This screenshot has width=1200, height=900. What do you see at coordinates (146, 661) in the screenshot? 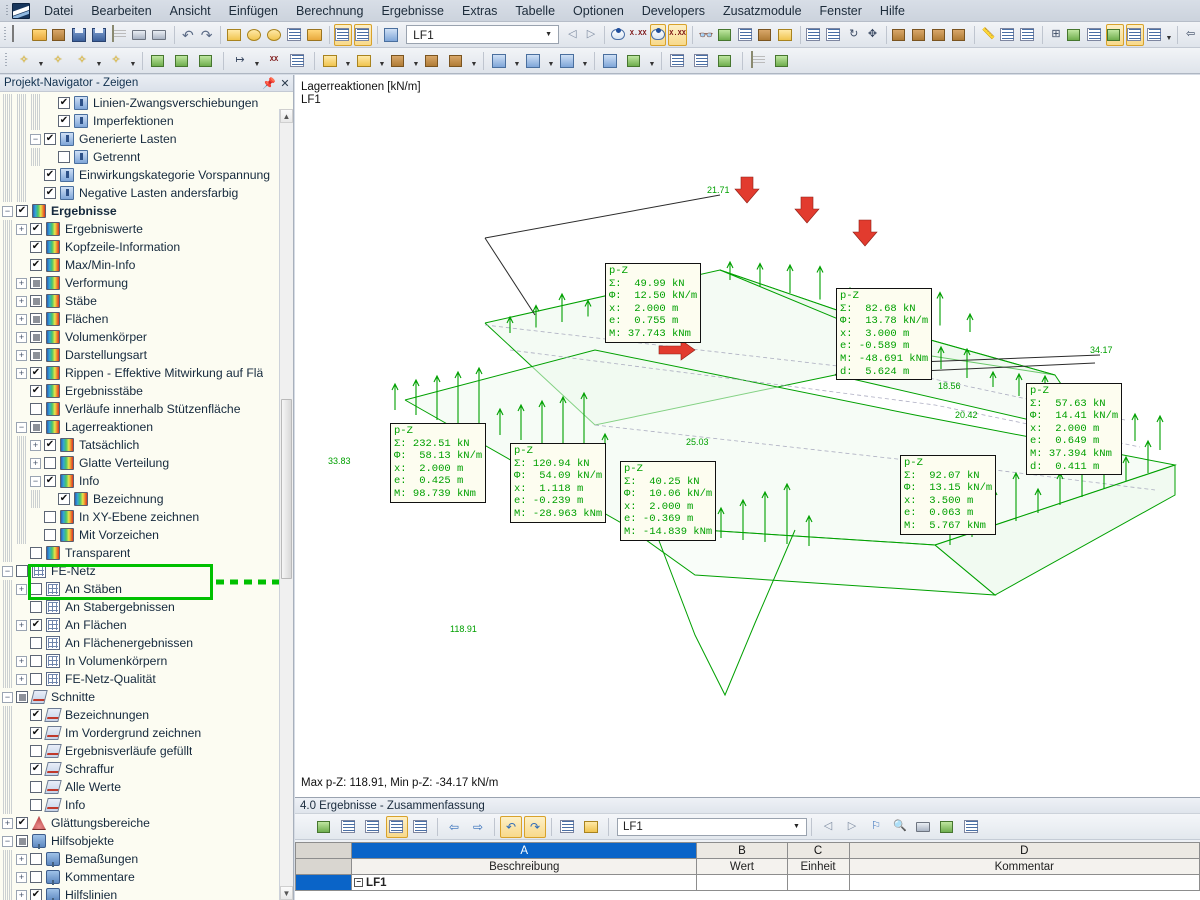
I see `tree-item-in-volumenk-rpern: + In Volumenkörpern` at bounding box center [146, 661].